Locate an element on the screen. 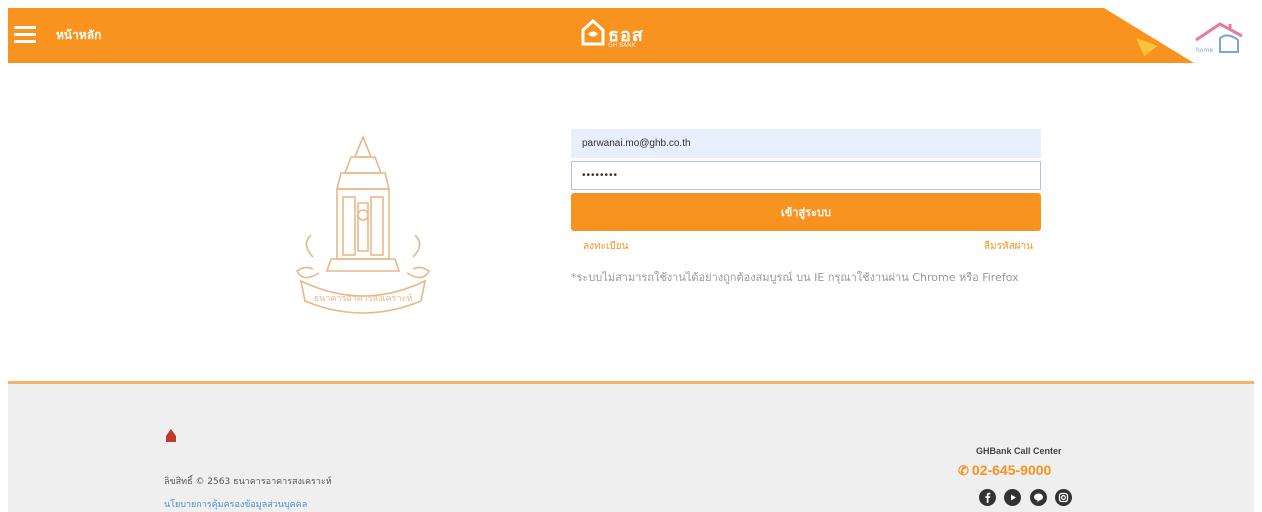 The height and width of the screenshot is (512, 1262). password-field is located at coordinates (806, 175).